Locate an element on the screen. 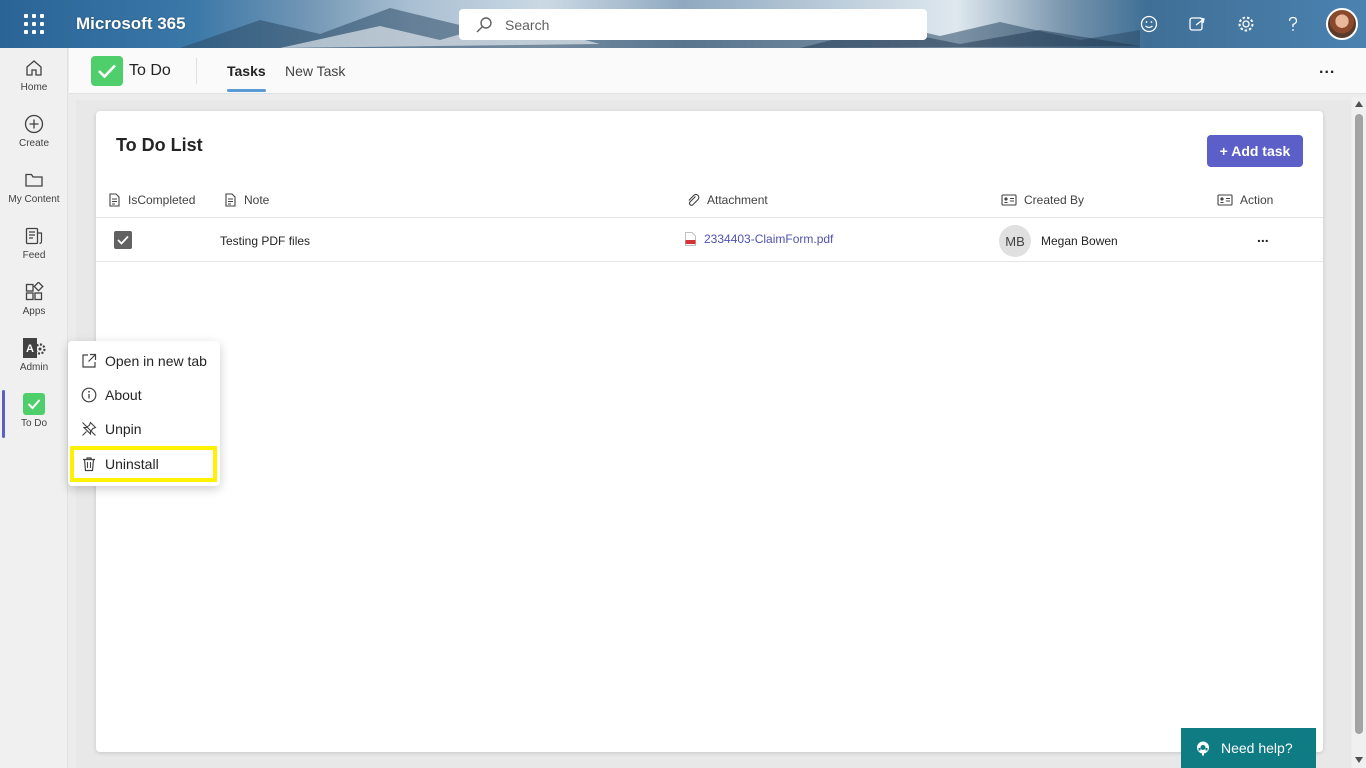 The image size is (1366, 768). tab-new-task: New Task is located at coordinates (315, 71).